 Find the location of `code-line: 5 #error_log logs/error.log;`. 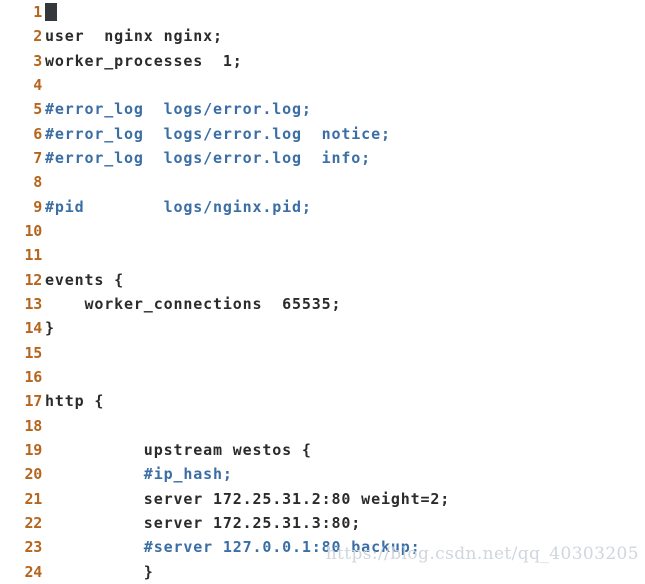

code-line: 5 #error_log logs/error.log; is located at coordinates (322, 109).